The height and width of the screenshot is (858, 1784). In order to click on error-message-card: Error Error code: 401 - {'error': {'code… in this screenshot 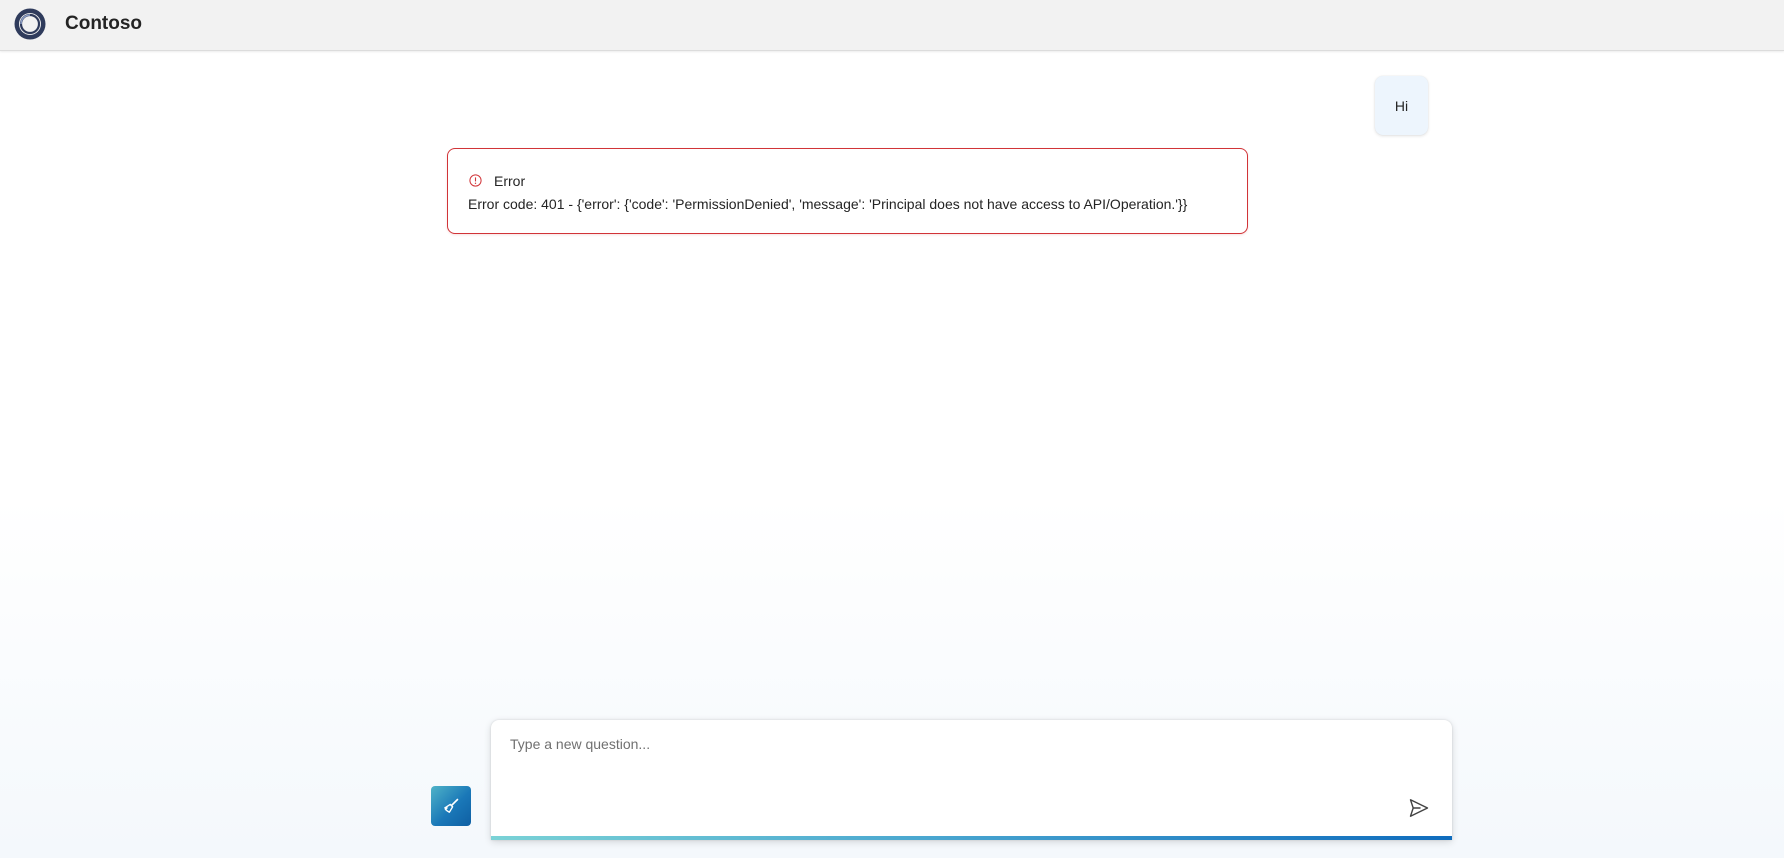, I will do `click(847, 191)`.